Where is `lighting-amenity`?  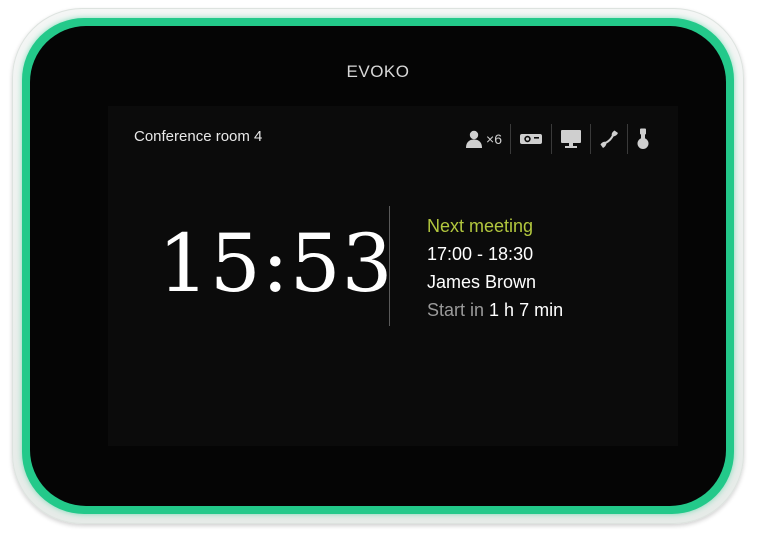
lighting-amenity is located at coordinates (642, 139).